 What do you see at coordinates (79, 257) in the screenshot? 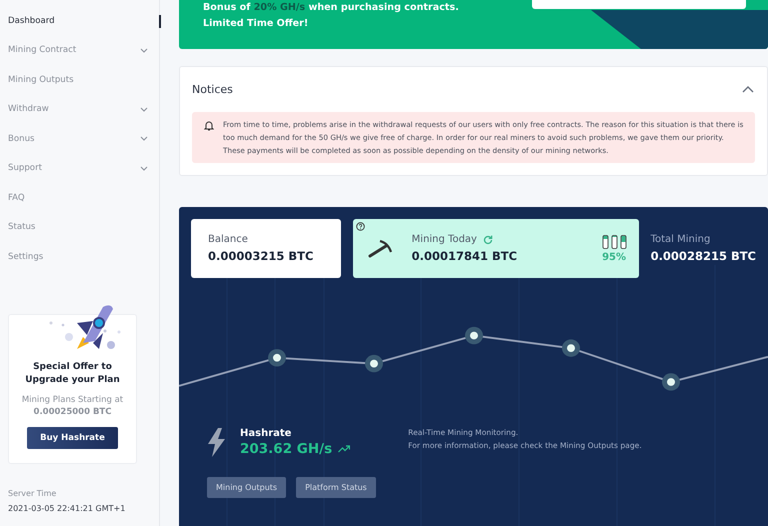
I see `sidebar-item: Settings` at bounding box center [79, 257].